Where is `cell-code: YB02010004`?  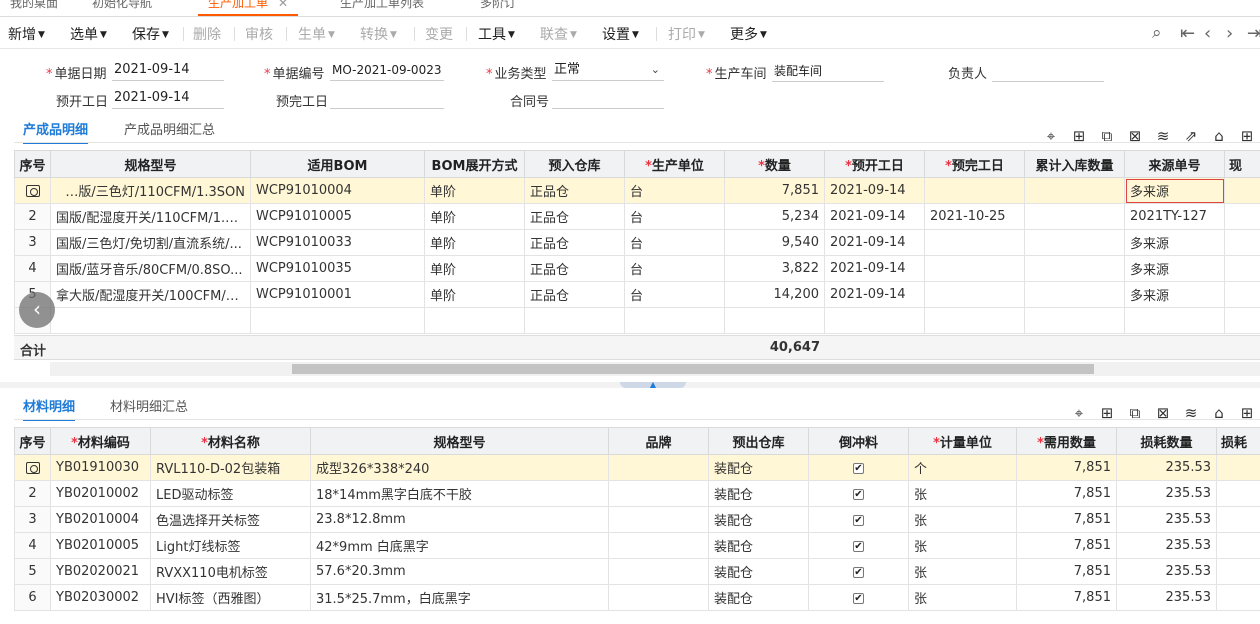 cell-code: YB02010004 is located at coordinates (100, 519).